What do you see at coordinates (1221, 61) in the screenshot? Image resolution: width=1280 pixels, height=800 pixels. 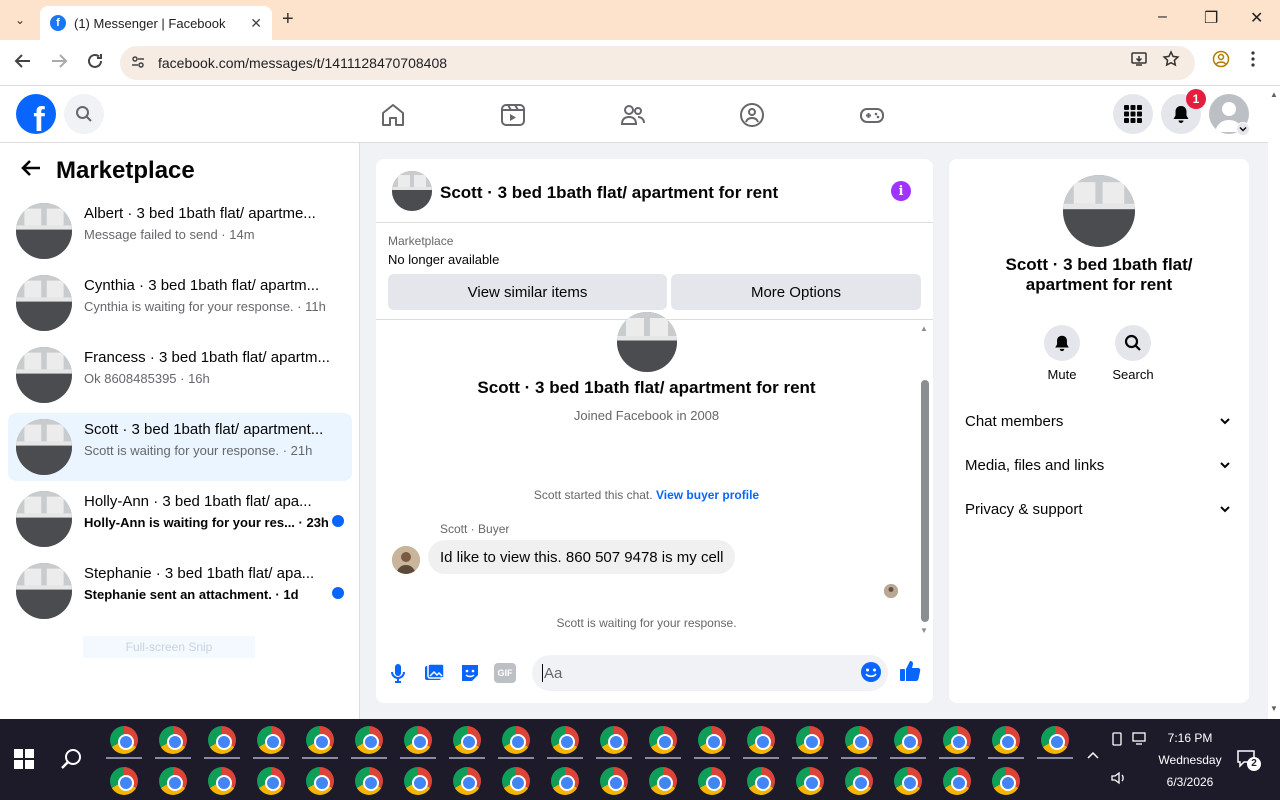 I see `profile-icon` at bounding box center [1221, 61].